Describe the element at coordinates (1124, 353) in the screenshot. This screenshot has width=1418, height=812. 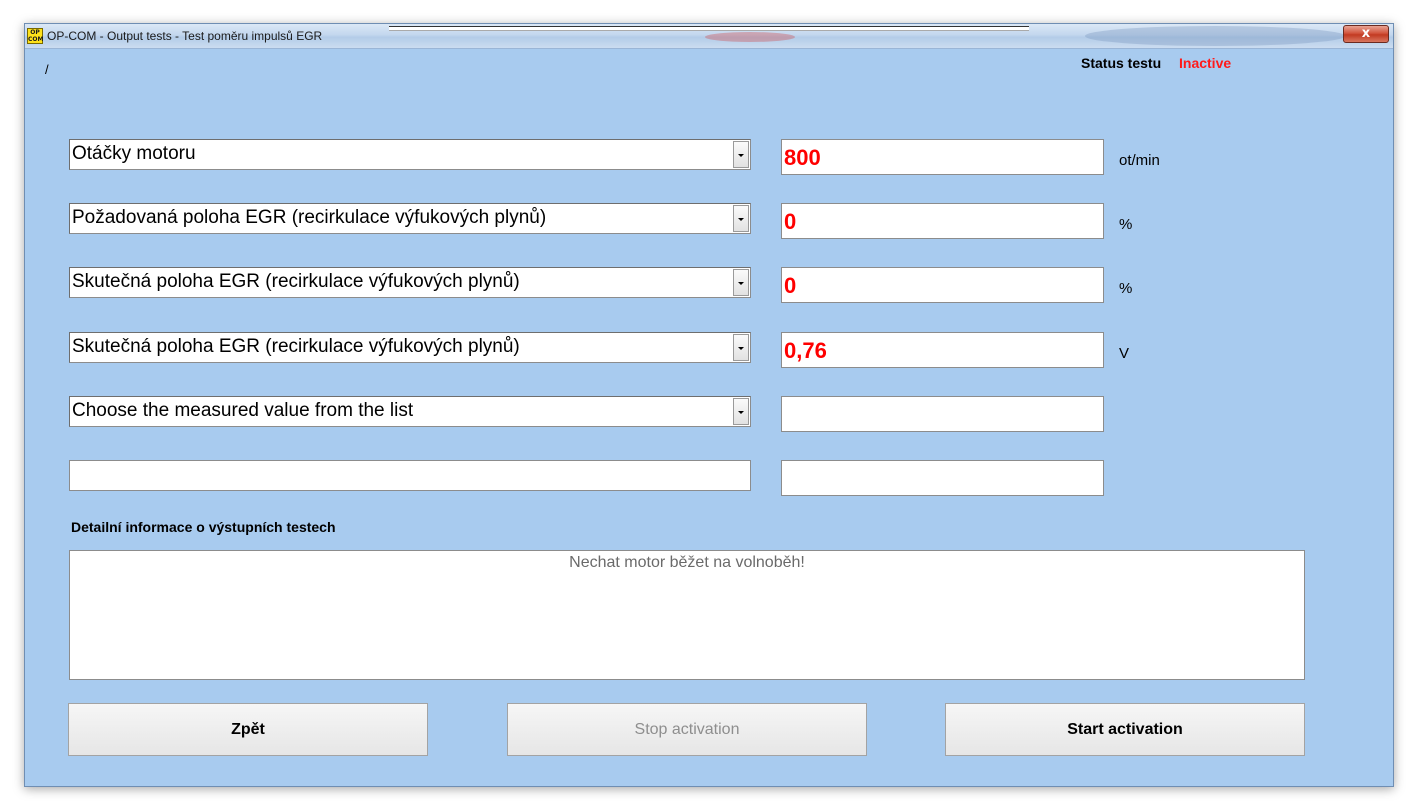
I see `unit-label-4: V` at that location.